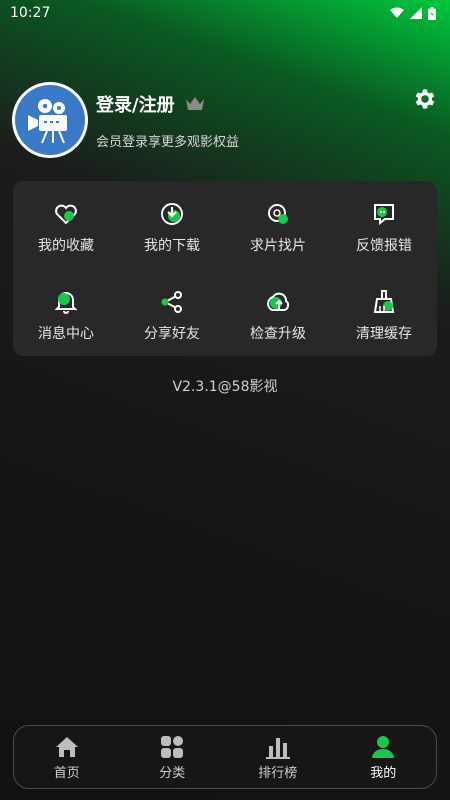 This screenshot has width=450, height=800. Describe the element at coordinates (66, 214) in the screenshot. I see `heart-icon` at that location.